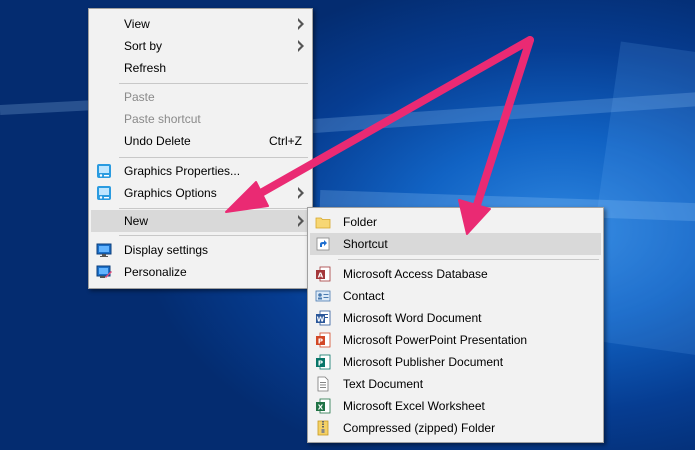 The height and width of the screenshot is (450, 695). I want to click on annotation-arrowhead-shortcut, so click(474, 217).